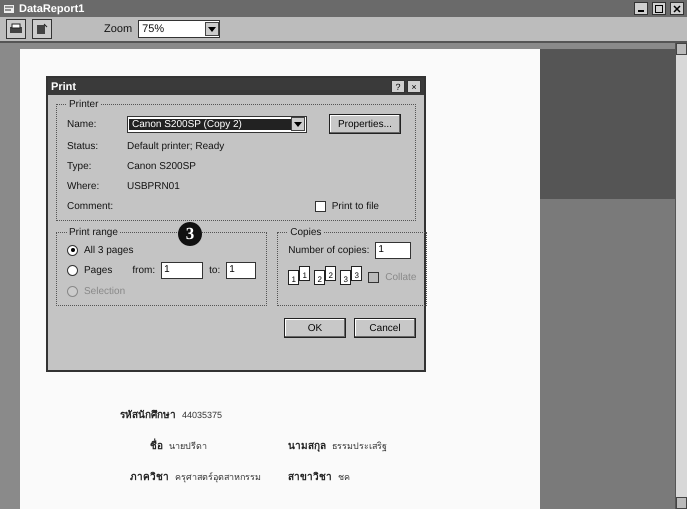  I want to click on print-to-file-label: Print to file, so click(355, 206).